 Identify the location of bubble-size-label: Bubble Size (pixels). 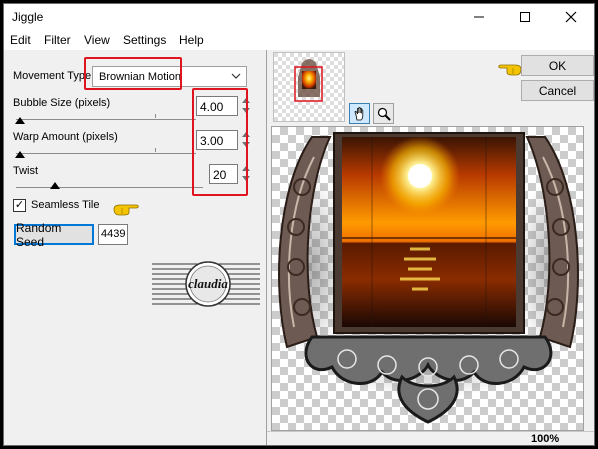
(62, 103).